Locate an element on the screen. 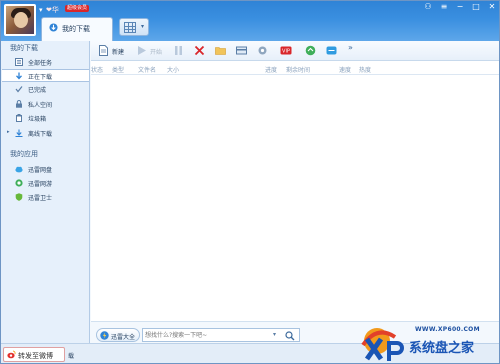  skin-theme-button is located at coordinates (336, 51).